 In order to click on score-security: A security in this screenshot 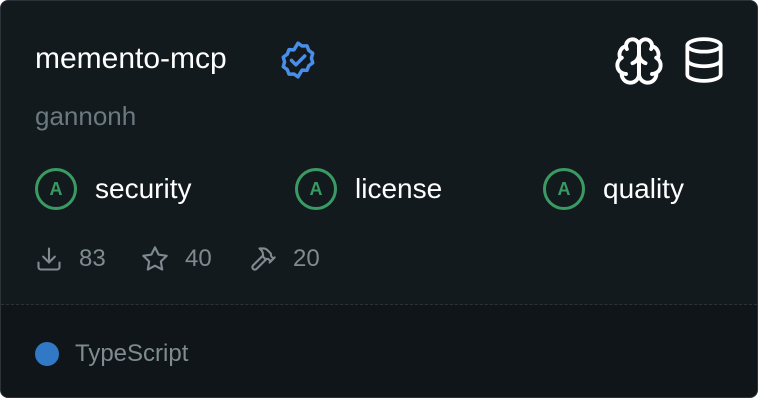, I will do `click(113, 189)`.